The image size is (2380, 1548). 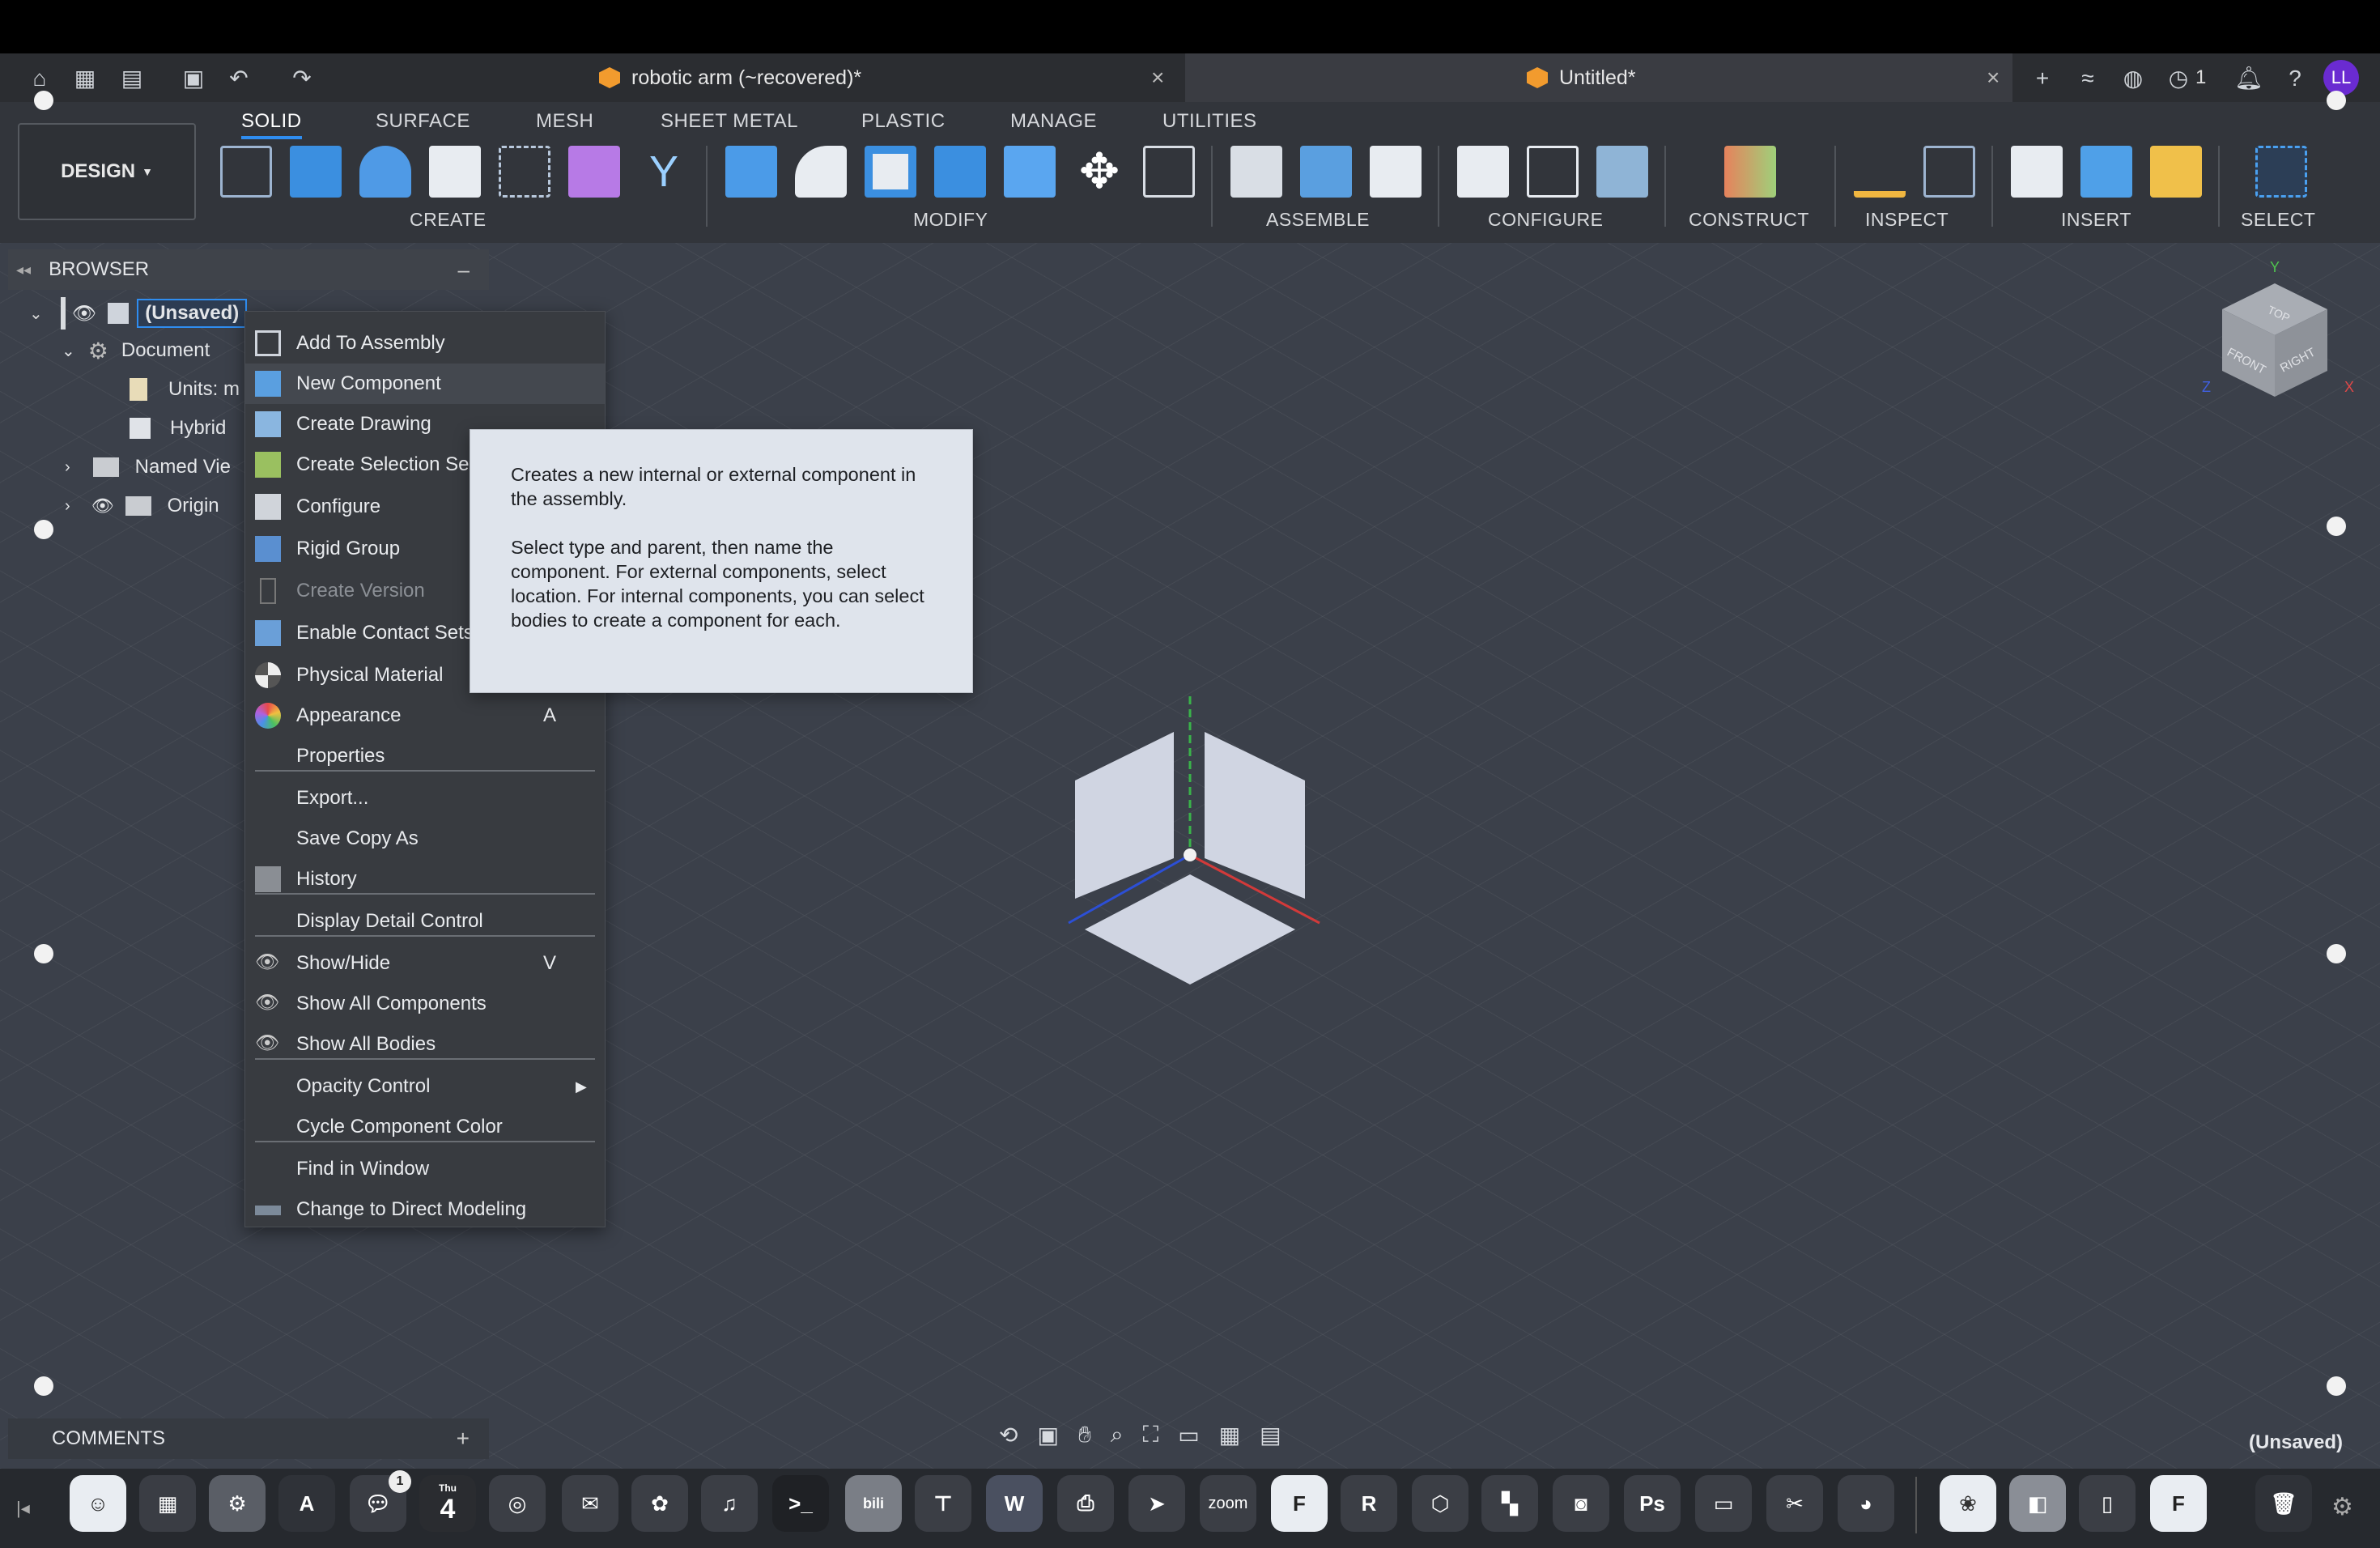 I want to click on menu-item-appearance: Appearance A, so click(x=425, y=716).